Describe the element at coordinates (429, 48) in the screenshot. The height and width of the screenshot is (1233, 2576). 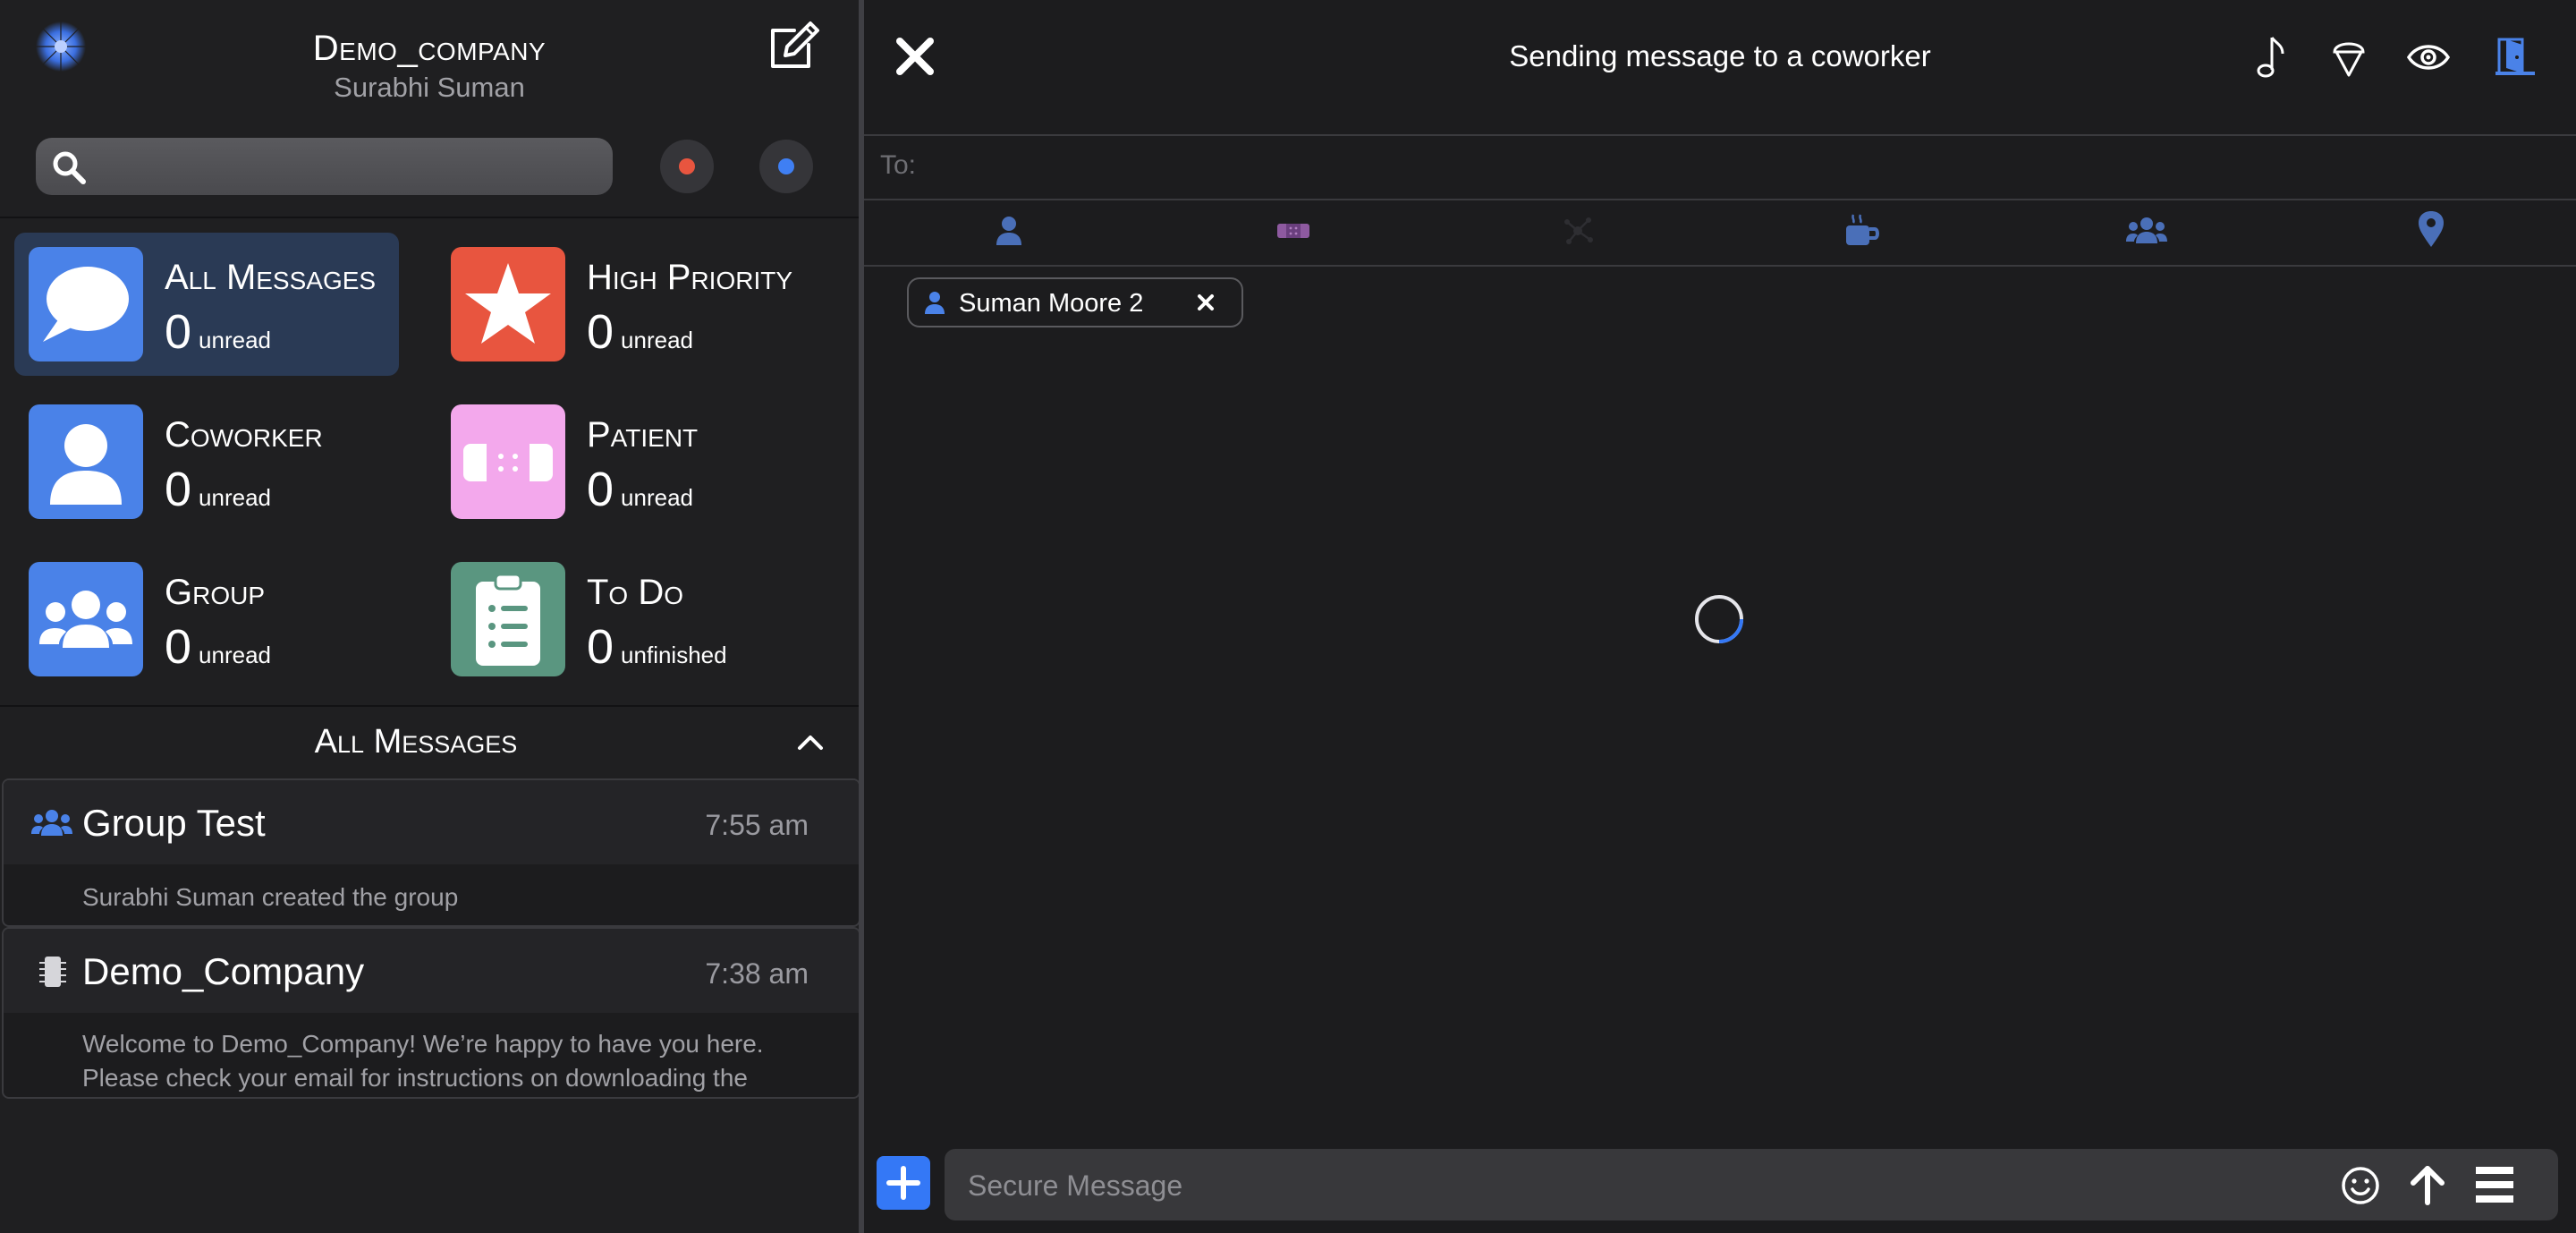
I see `org-name: Demo_company` at that location.